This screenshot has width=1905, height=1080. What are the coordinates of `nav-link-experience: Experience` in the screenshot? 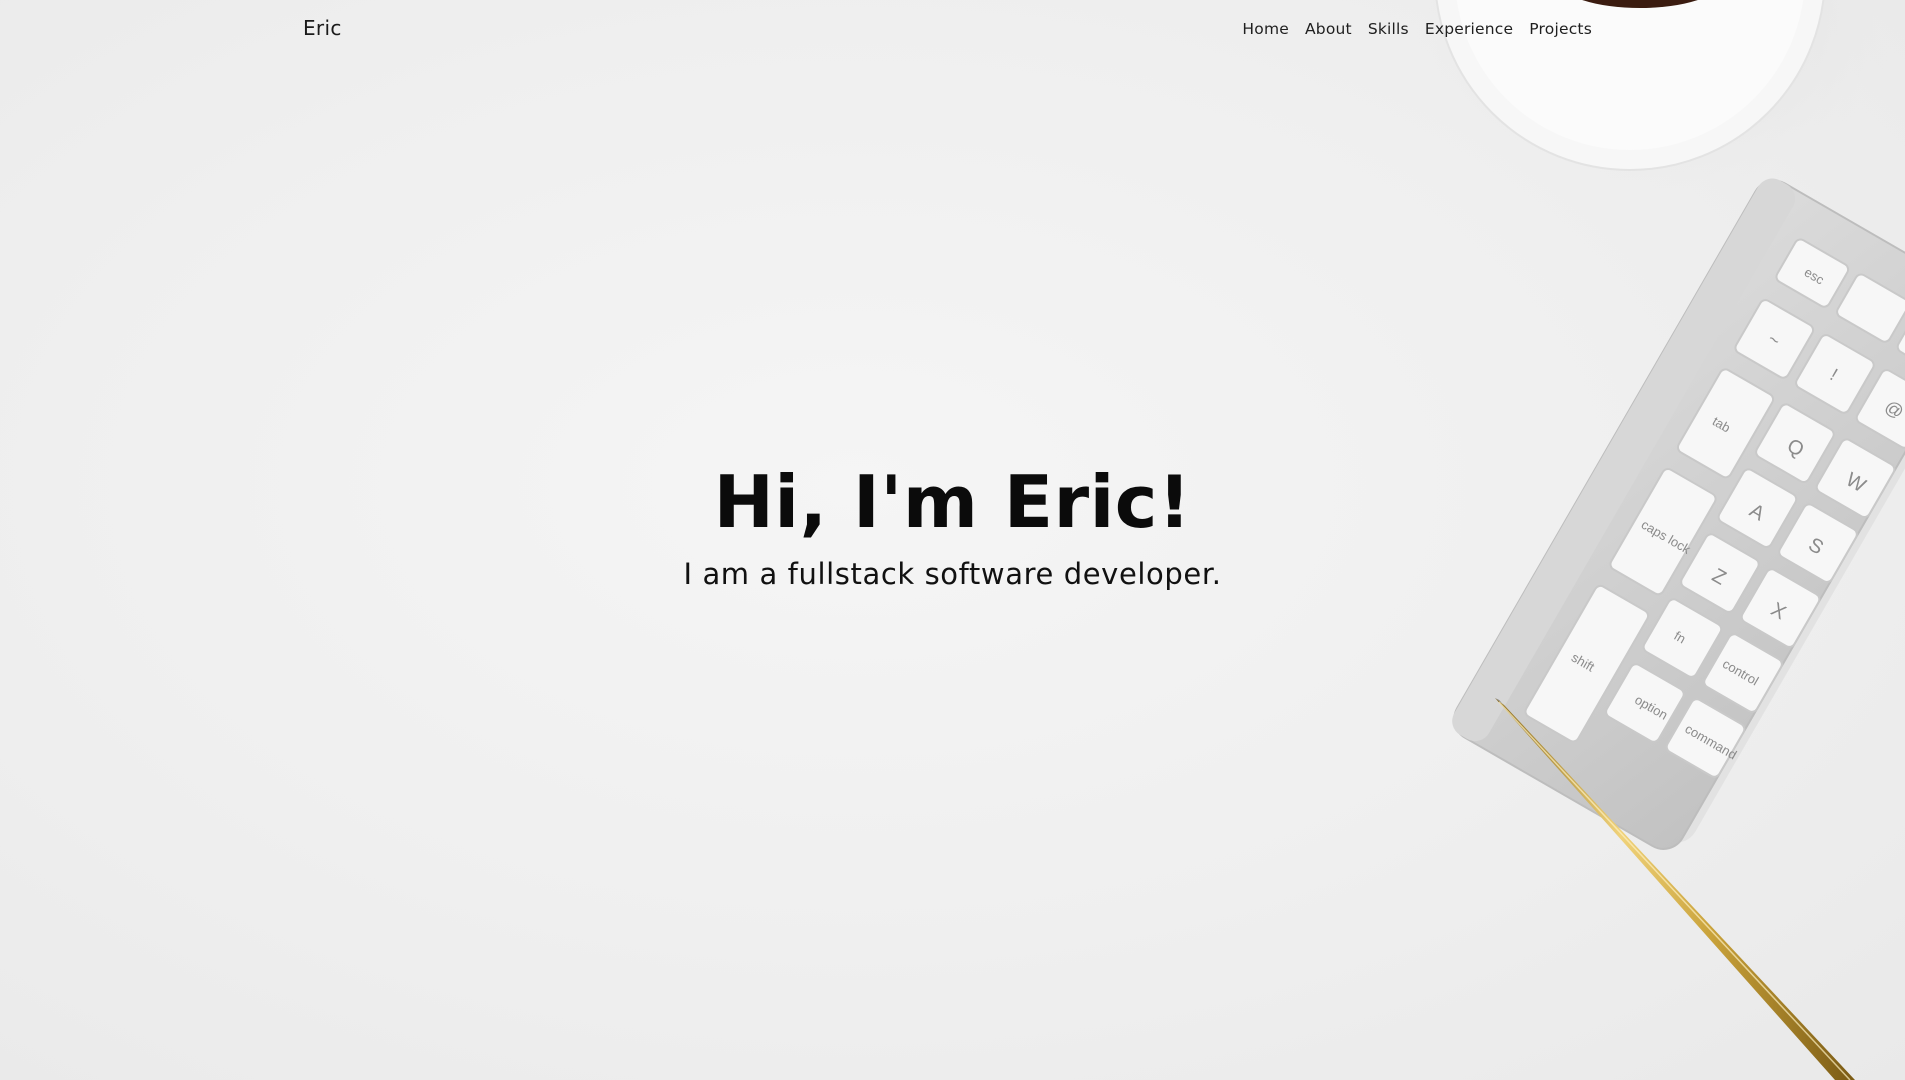 It's located at (1469, 29).